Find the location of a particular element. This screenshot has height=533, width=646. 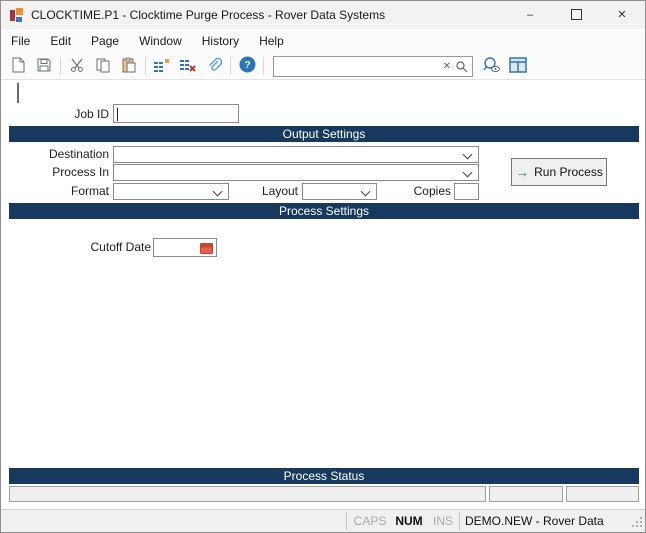

search-box: ✕ is located at coordinates (373, 66).